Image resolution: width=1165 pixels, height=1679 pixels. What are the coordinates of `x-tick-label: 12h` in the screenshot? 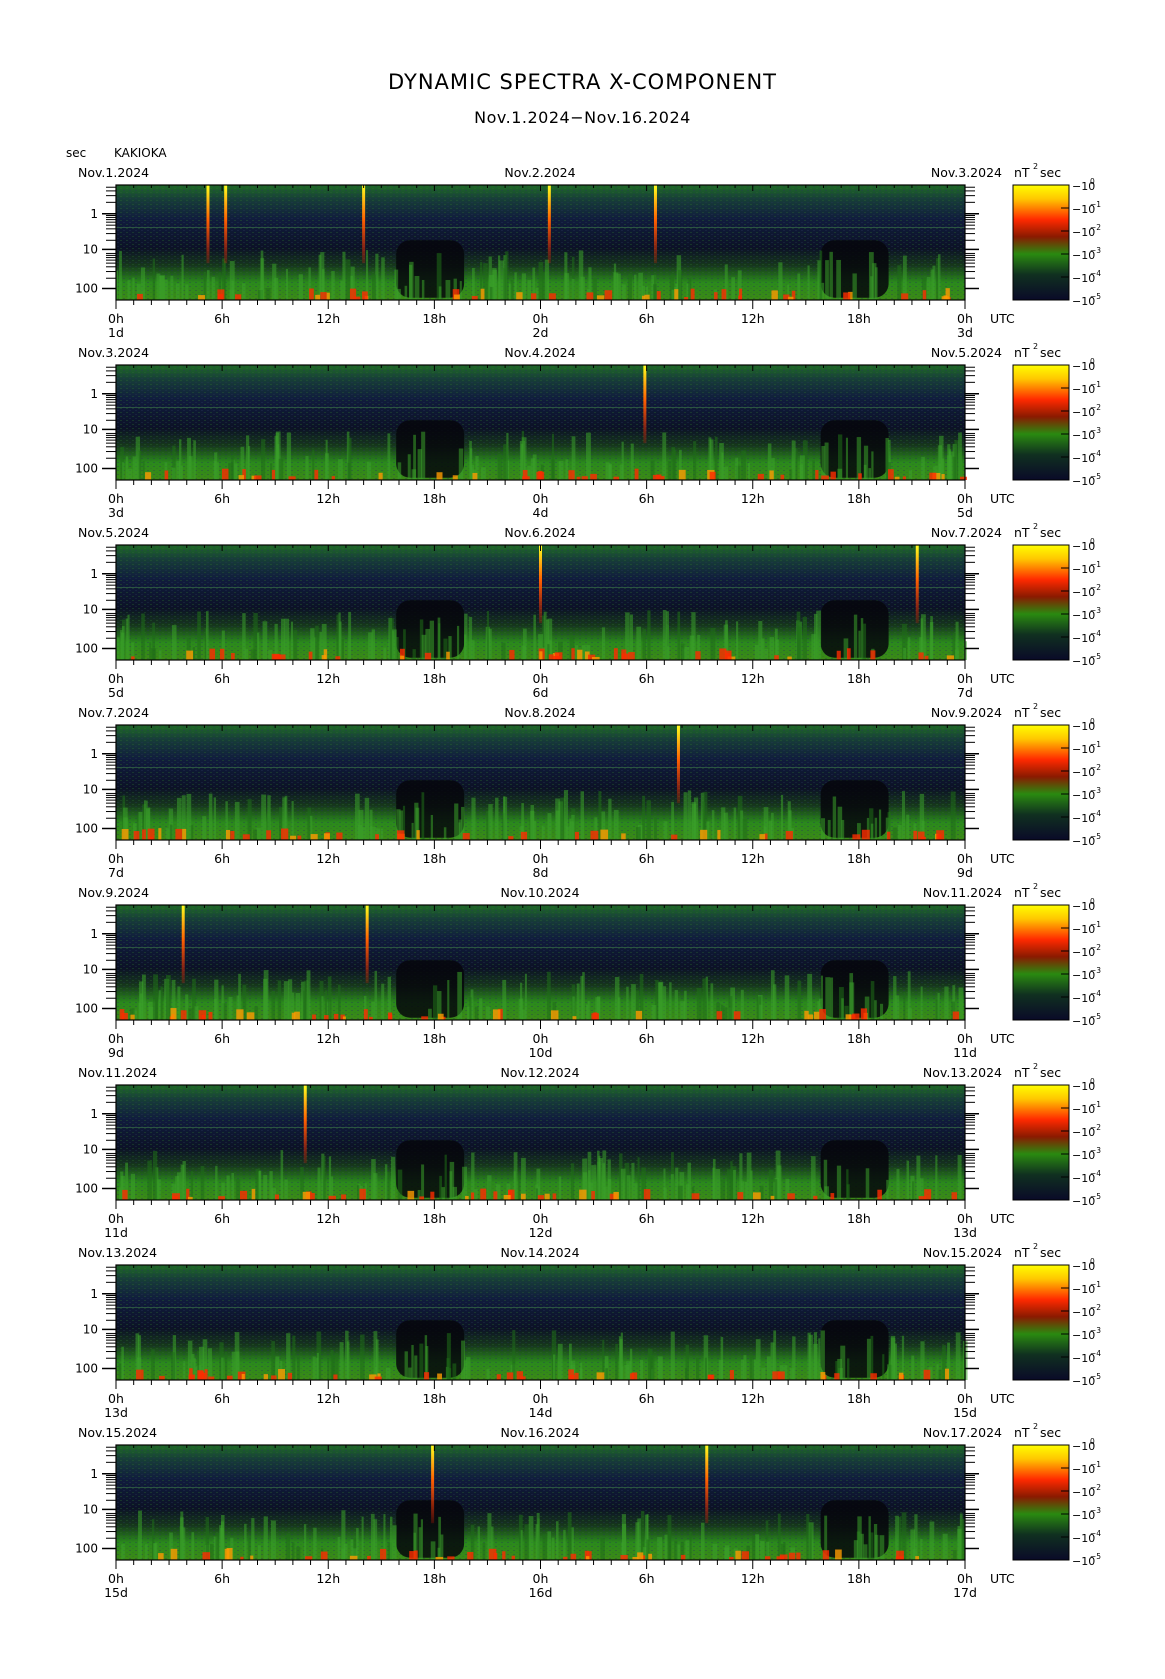 It's located at (753, 1398).